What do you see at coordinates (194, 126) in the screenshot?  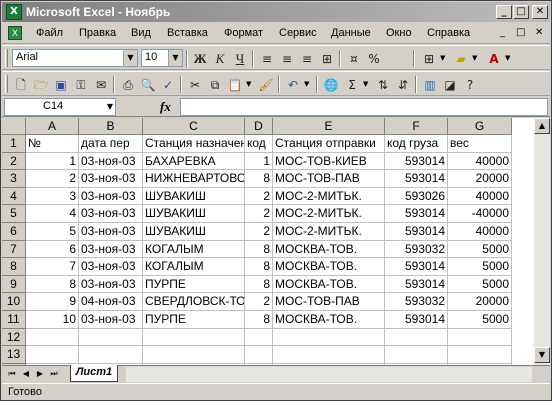 I see `column-header: C` at bounding box center [194, 126].